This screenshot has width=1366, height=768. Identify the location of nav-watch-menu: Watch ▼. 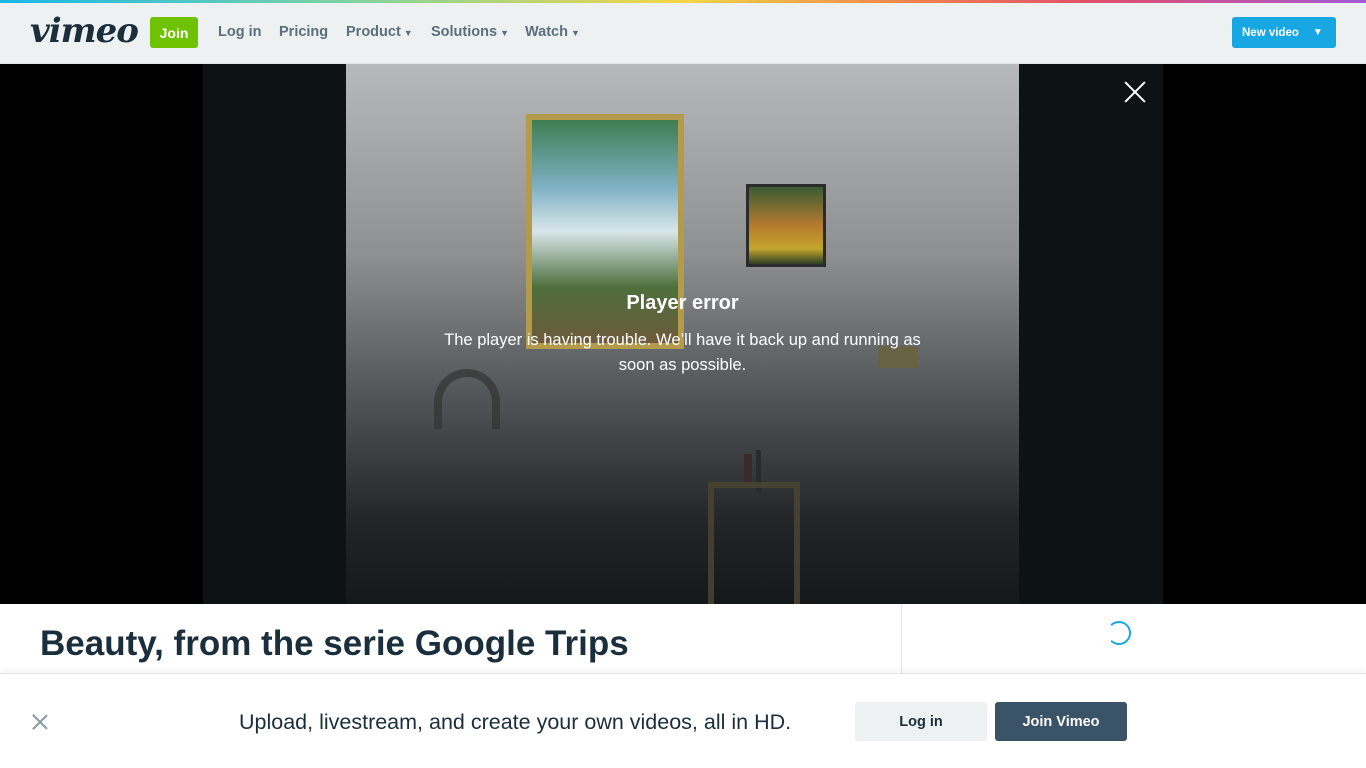
(552, 32).